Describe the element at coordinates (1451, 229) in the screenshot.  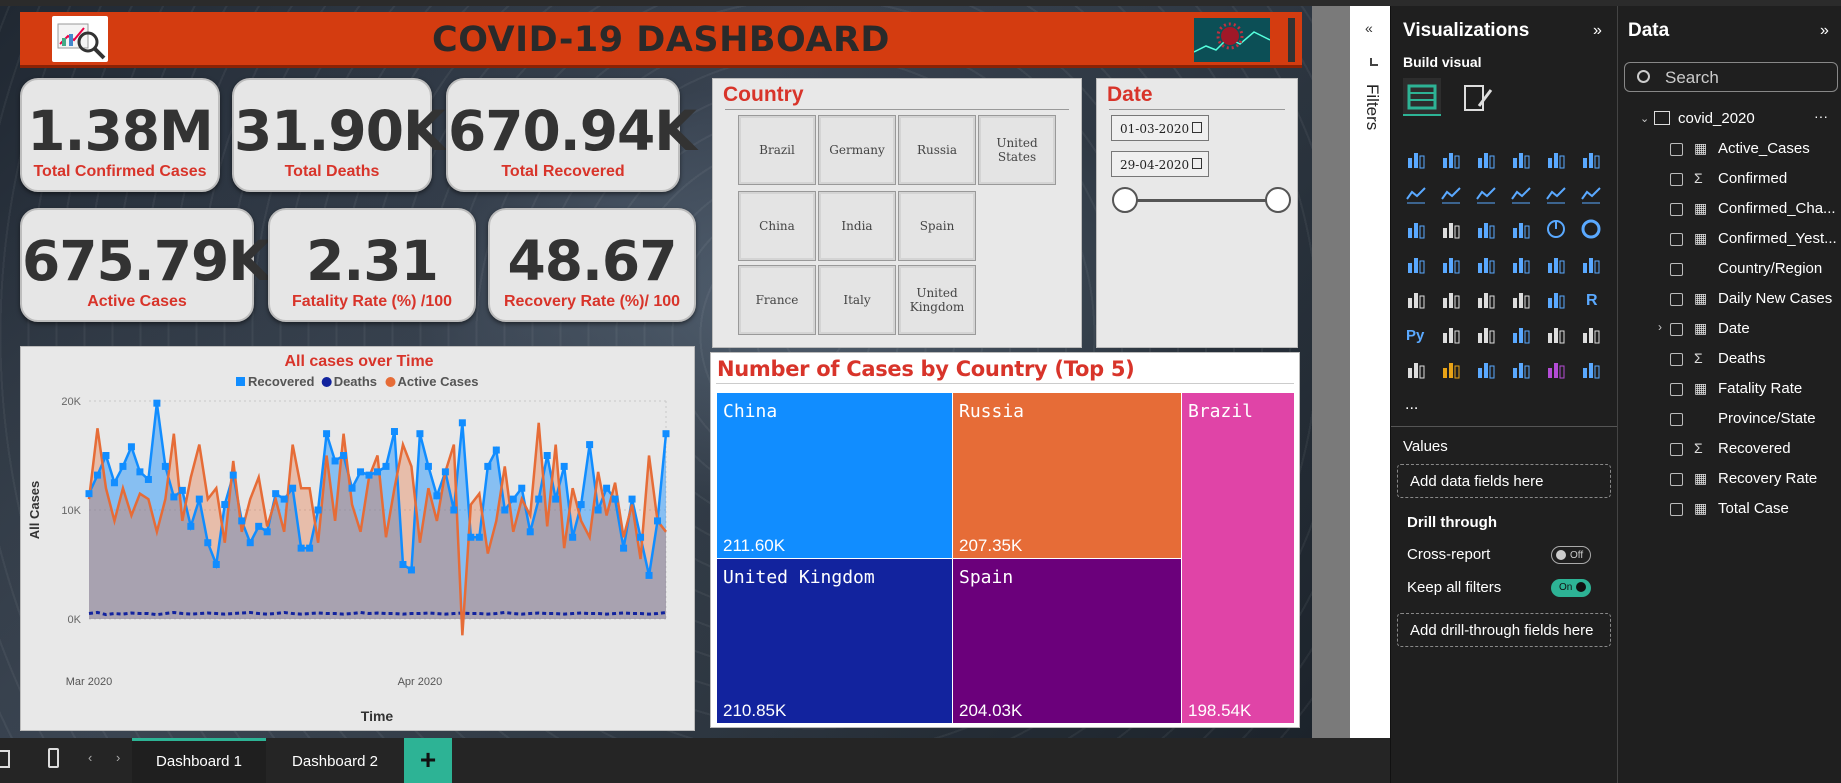
I see `waterfall-icon` at that location.